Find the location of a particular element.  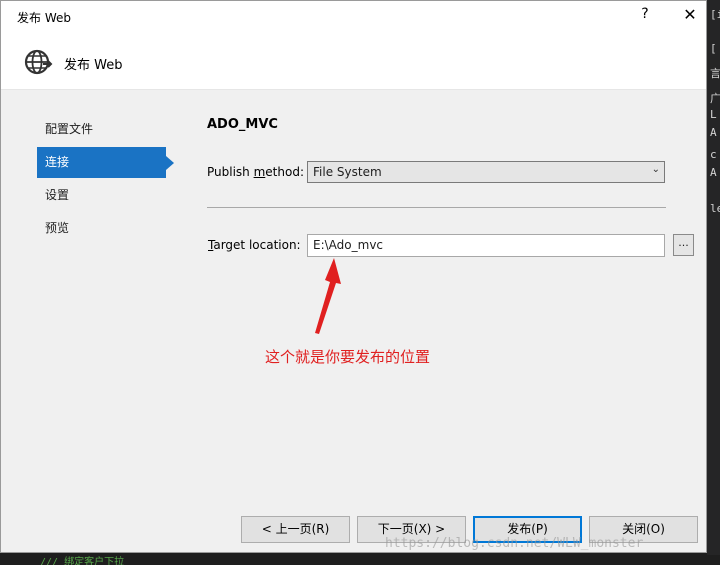

ide-char: c is located at coordinates (713, 154).